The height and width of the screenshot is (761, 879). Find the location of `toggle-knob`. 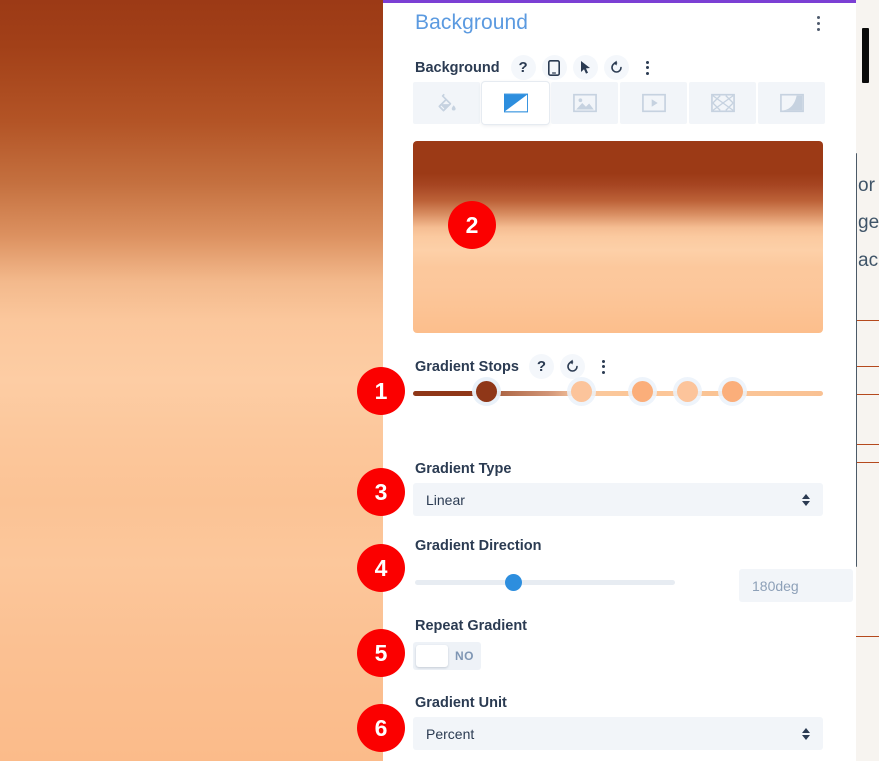

toggle-knob is located at coordinates (432, 656).